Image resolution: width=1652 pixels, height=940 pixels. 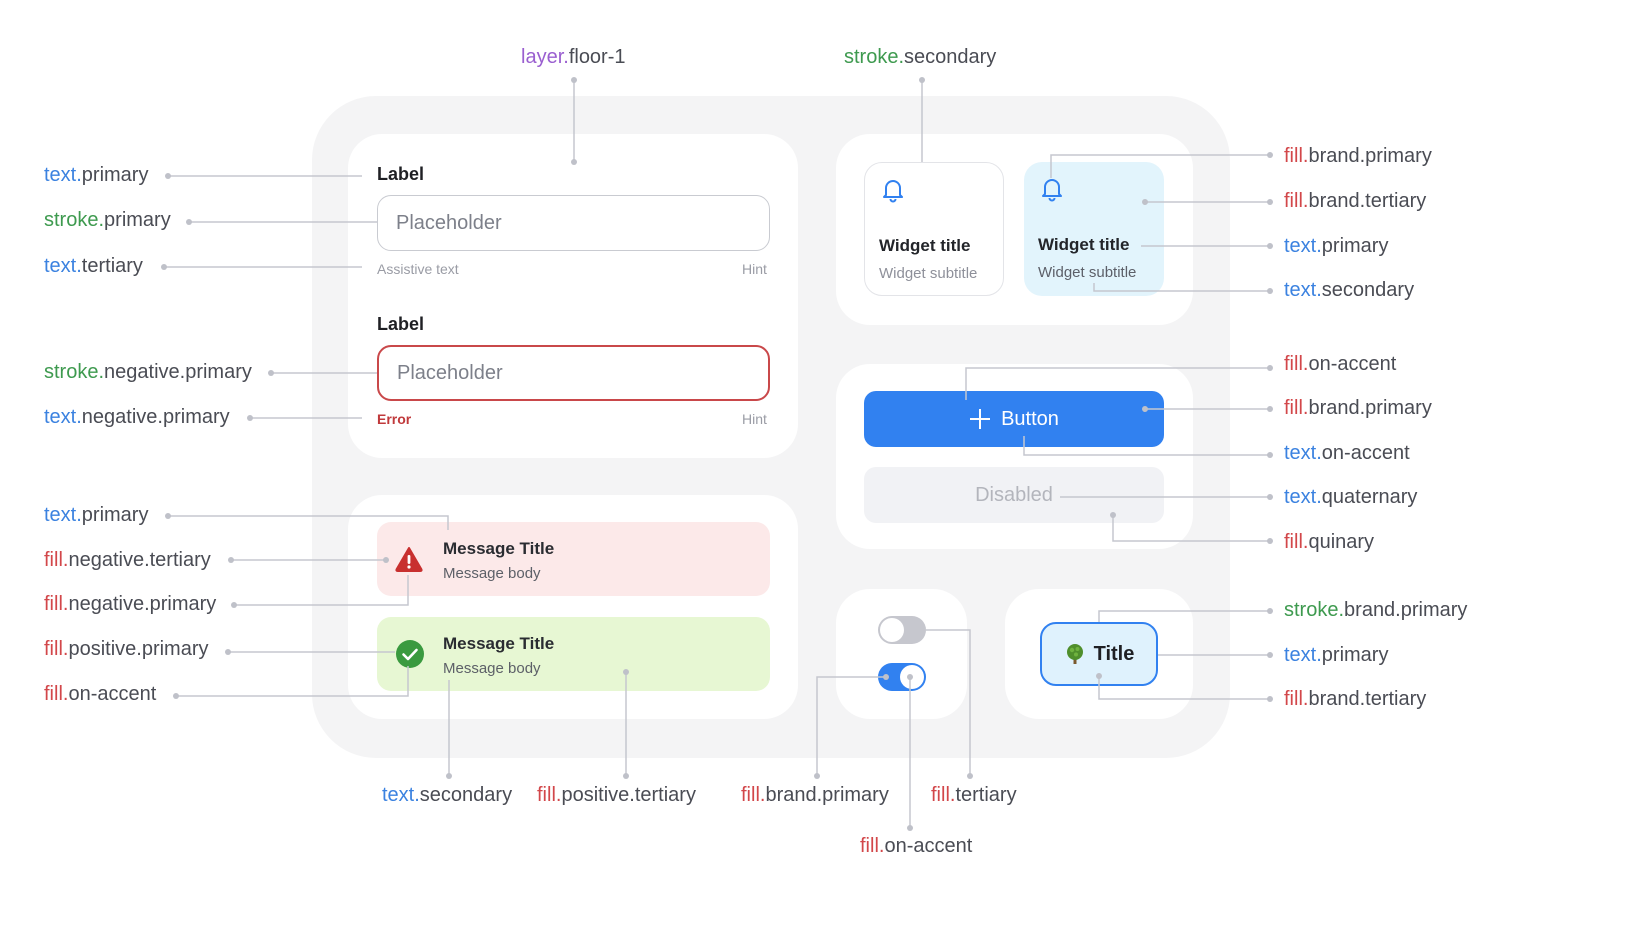 I want to click on token-label-left: text.negative.primary, so click(x=137, y=417).